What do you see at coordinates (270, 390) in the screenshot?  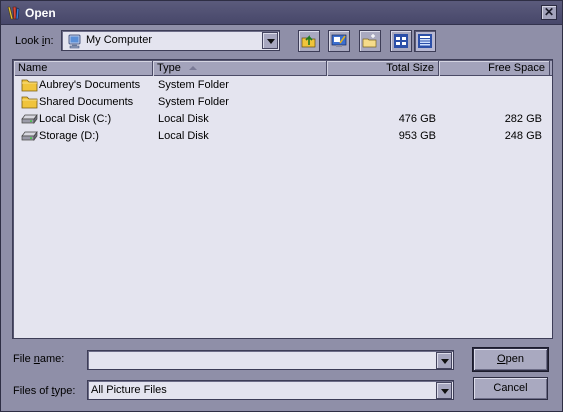 I see `files-of-type-select: All Picture Files` at bounding box center [270, 390].